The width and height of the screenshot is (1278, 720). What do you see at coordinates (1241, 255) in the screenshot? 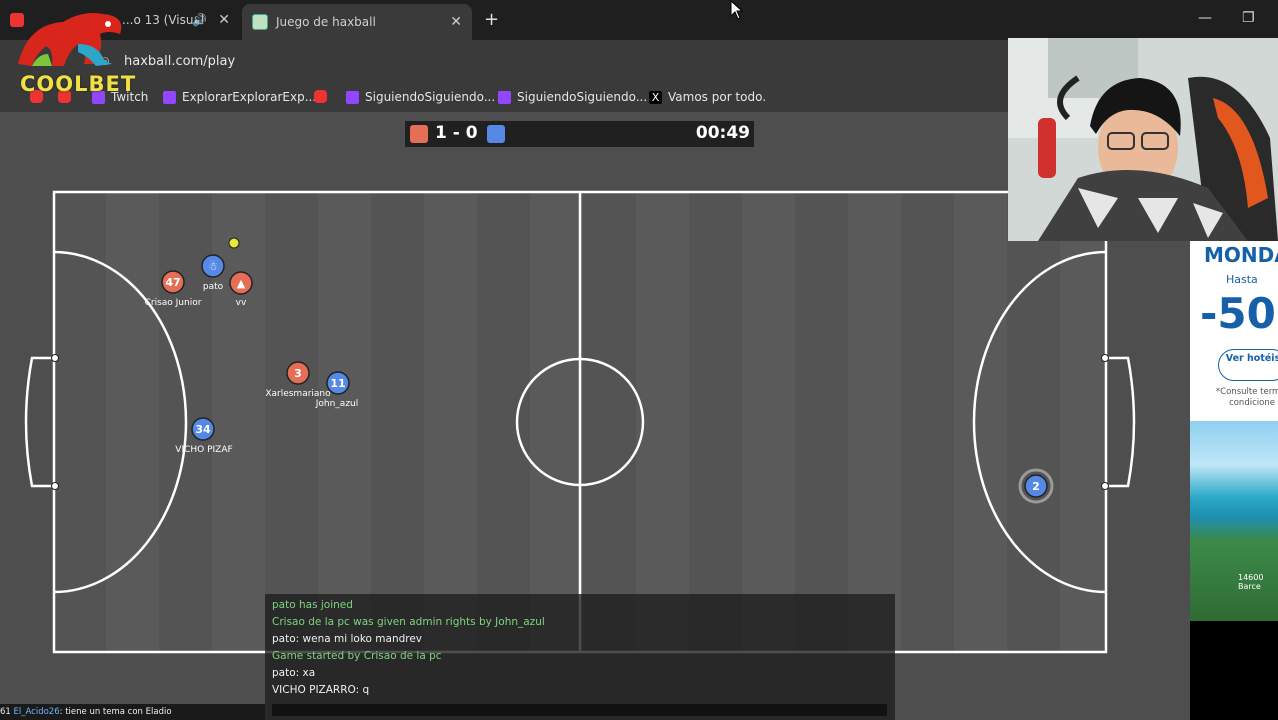
I see `ad-heading: MONDA` at bounding box center [1241, 255].